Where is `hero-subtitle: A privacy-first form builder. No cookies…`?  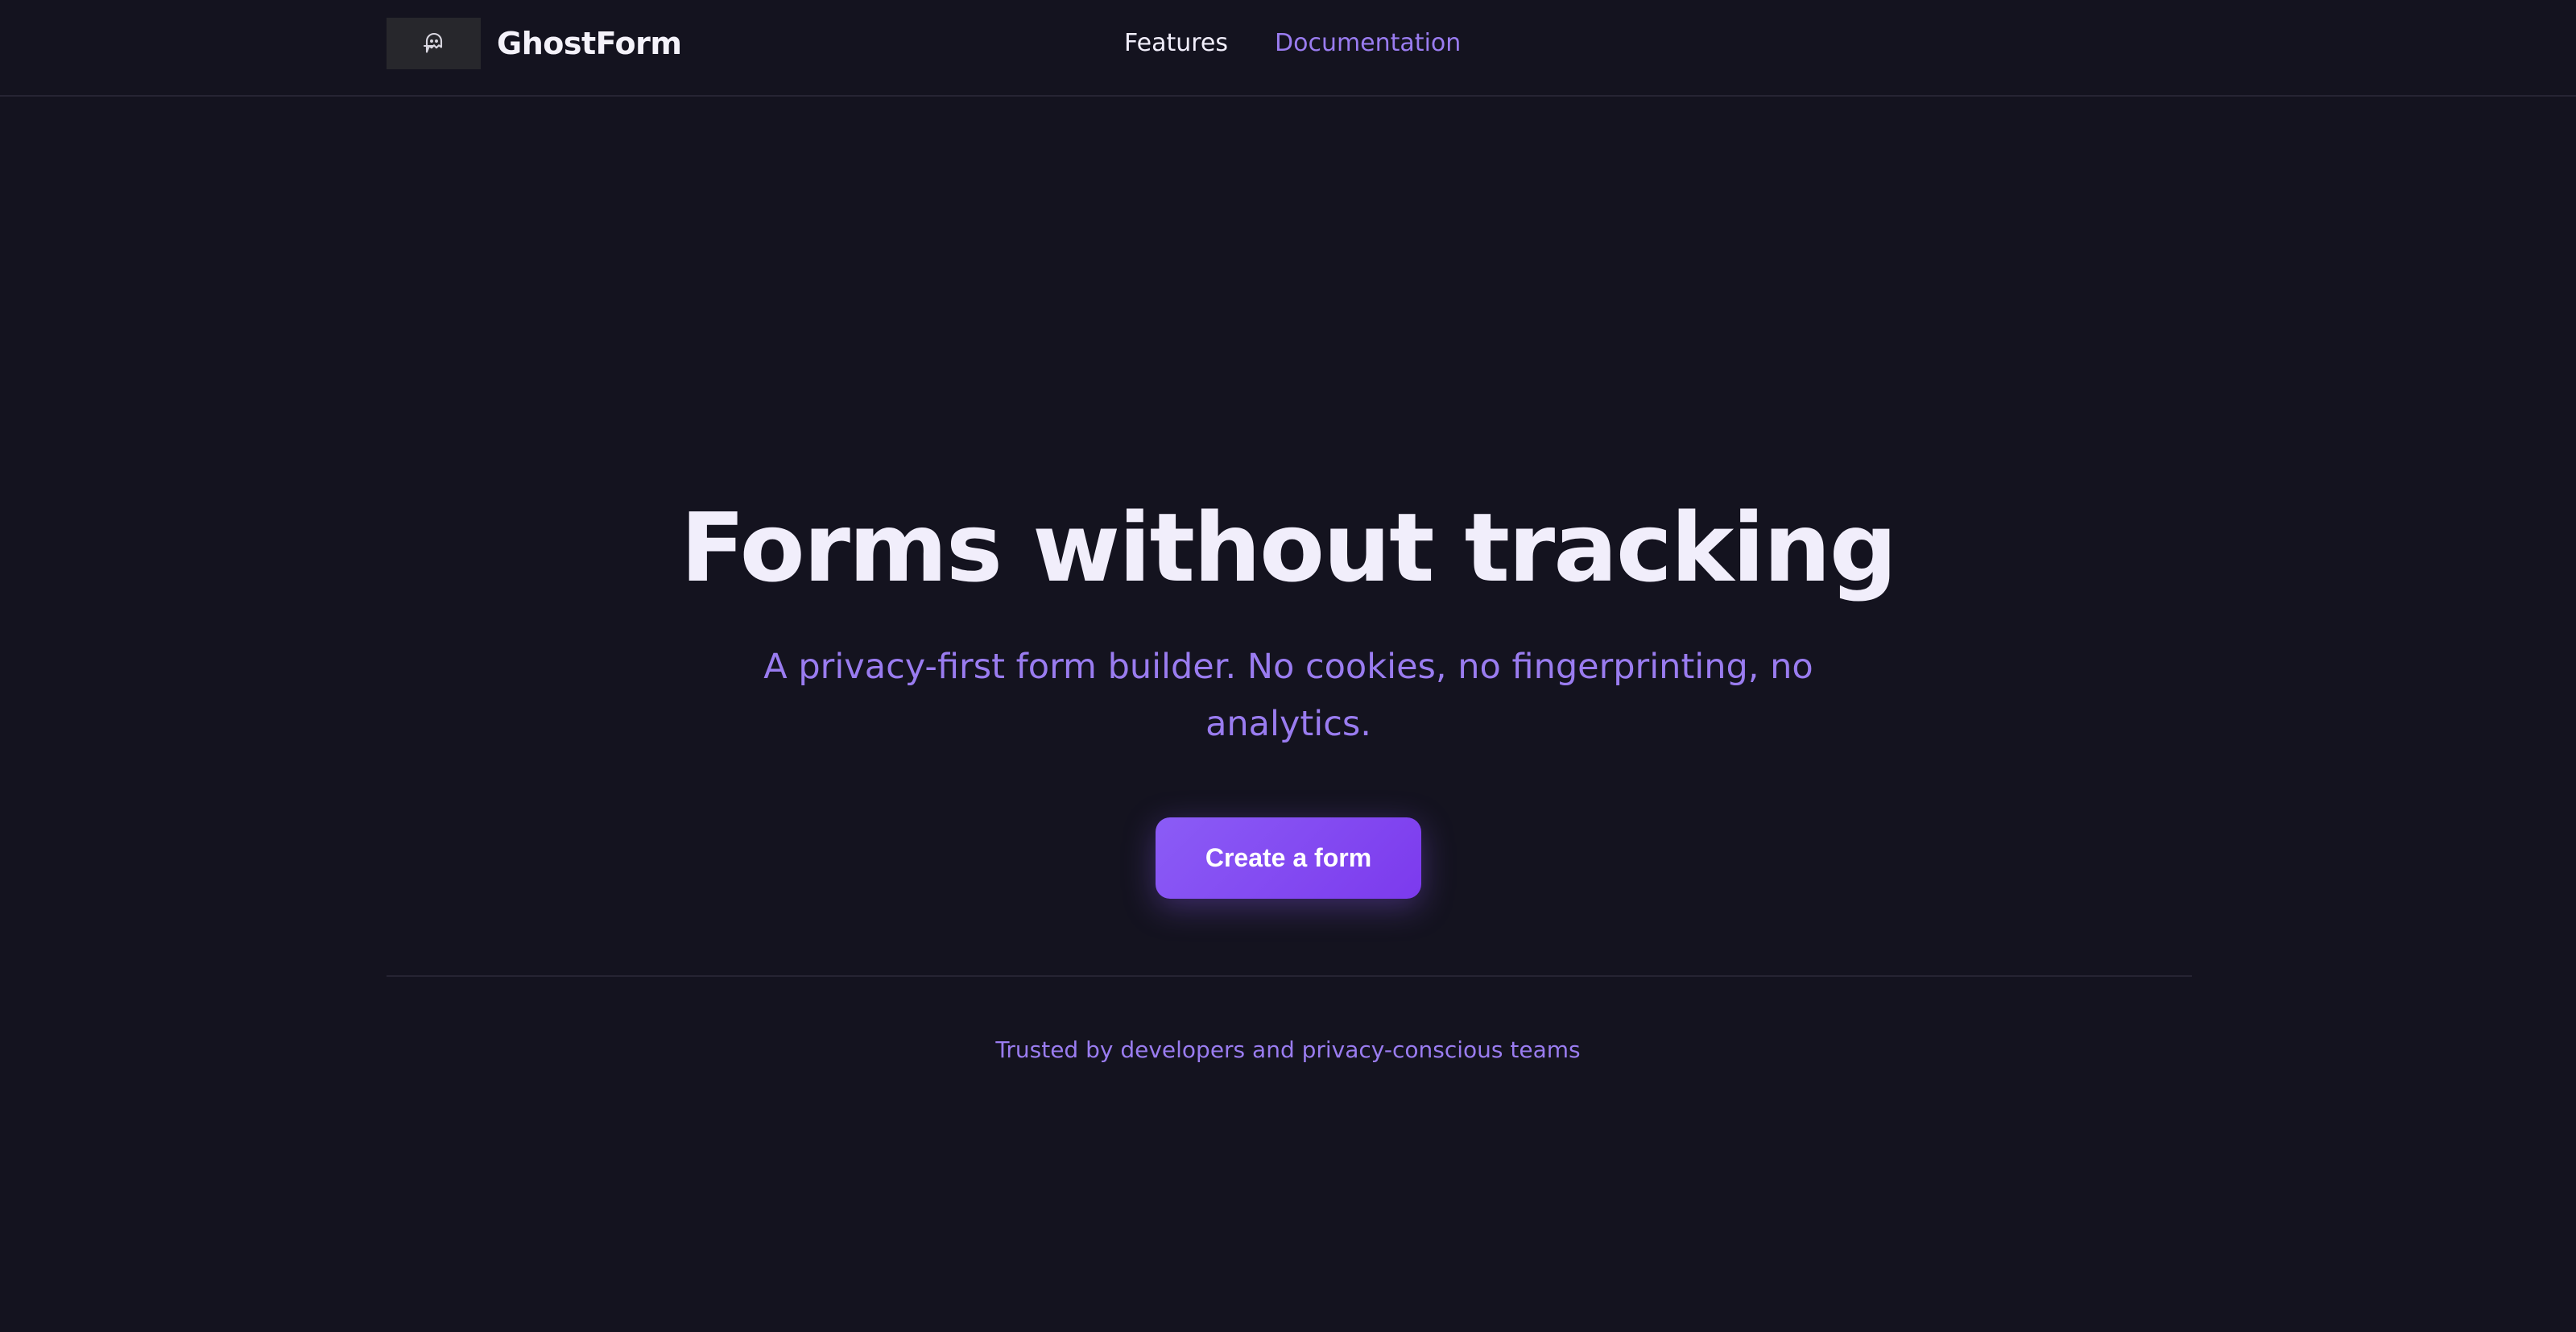 hero-subtitle: A privacy-first form builder. No cookies… is located at coordinates (1288, 695).